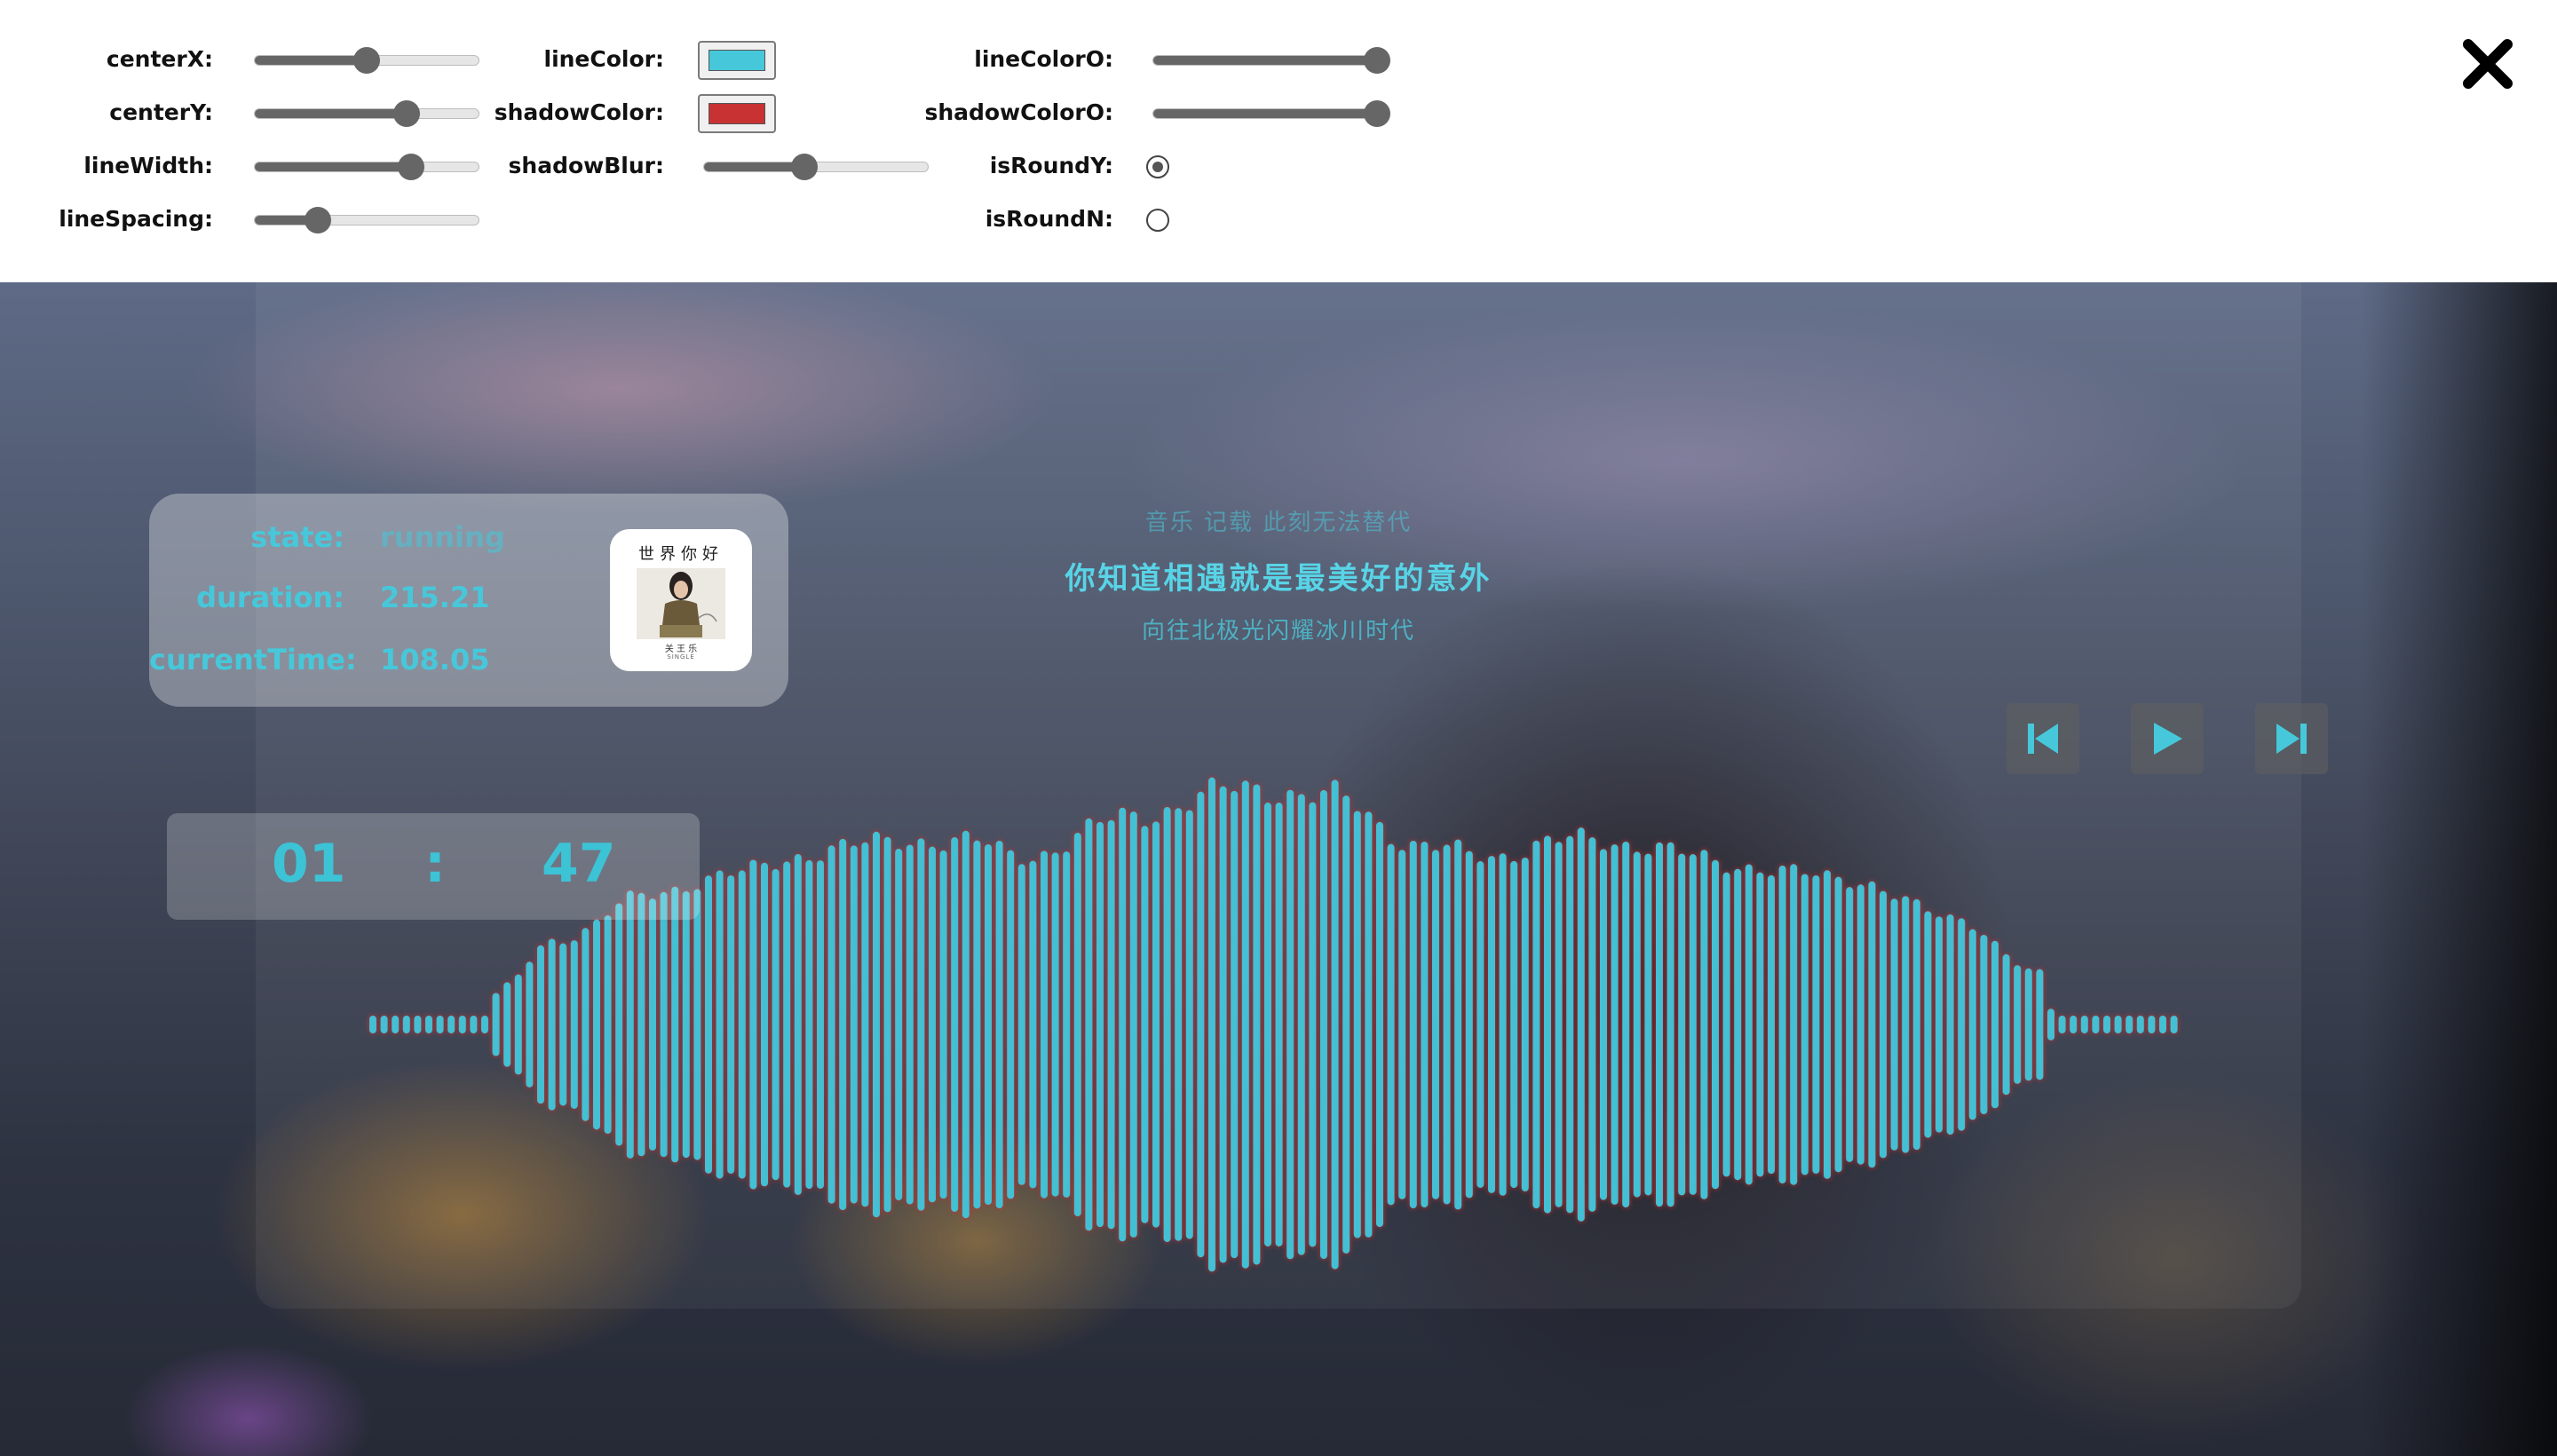  I want to click on shadowcolor-picker, so click(737, 113).